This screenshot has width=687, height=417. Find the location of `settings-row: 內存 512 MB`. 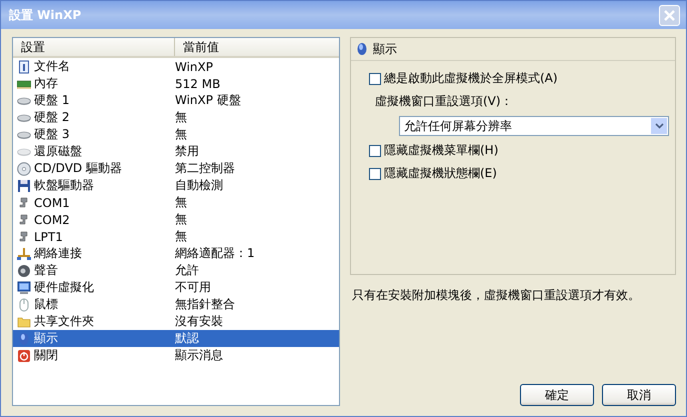

settings-row: 內存 512 MB is located at coordinates (176, 83).